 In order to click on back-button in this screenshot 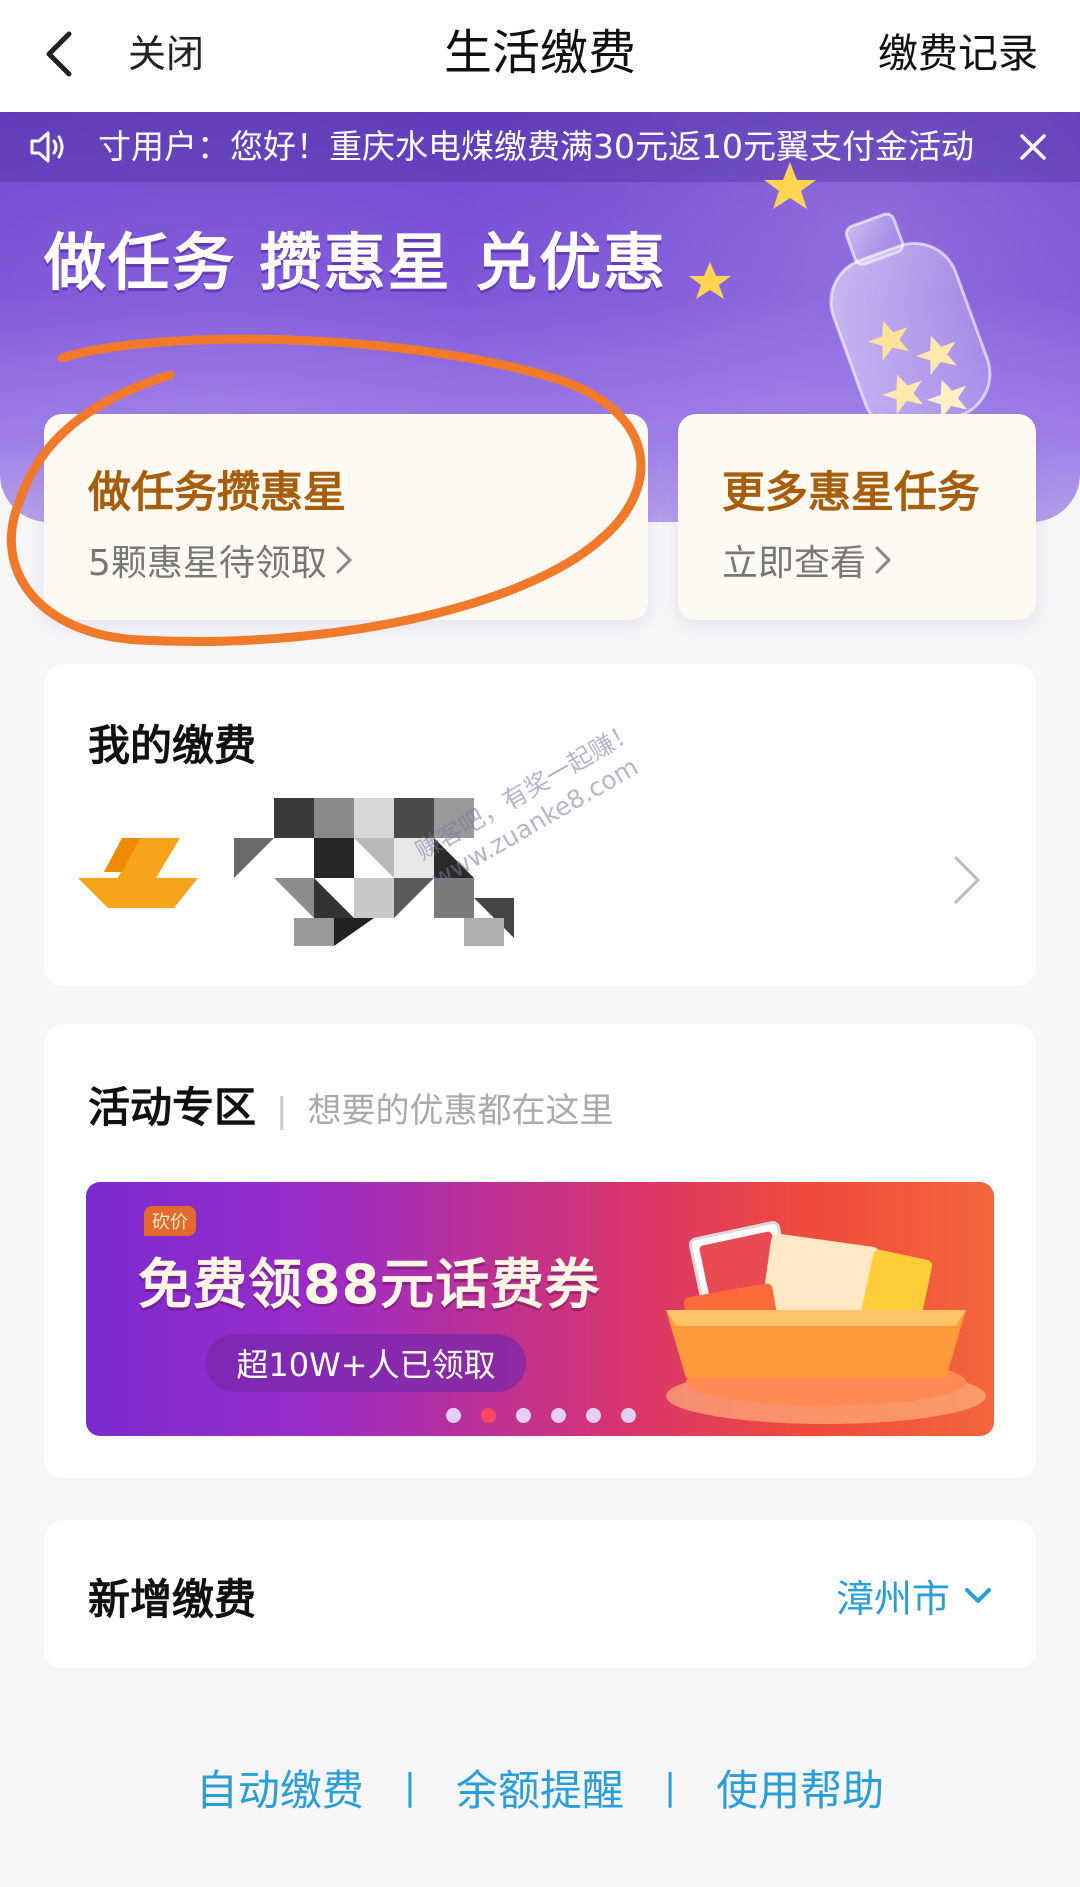, I will do `click(58, 54)`.